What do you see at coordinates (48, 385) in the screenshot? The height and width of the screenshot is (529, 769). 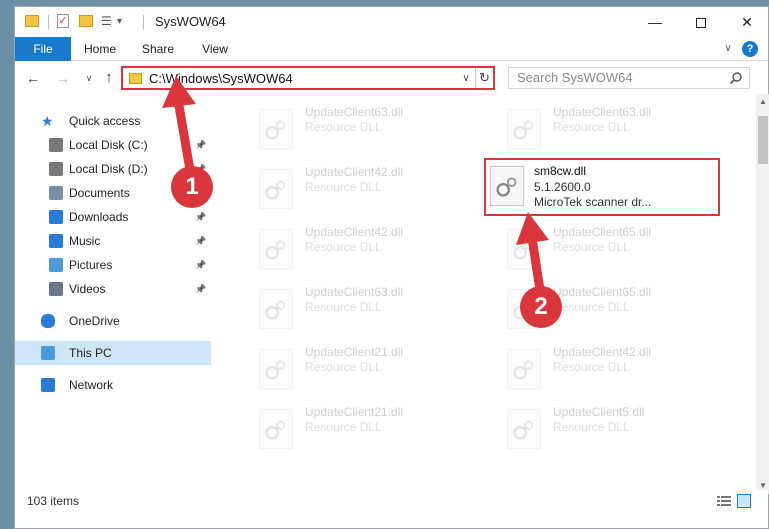 I see `network-icon` at bounding box center [48, 385].